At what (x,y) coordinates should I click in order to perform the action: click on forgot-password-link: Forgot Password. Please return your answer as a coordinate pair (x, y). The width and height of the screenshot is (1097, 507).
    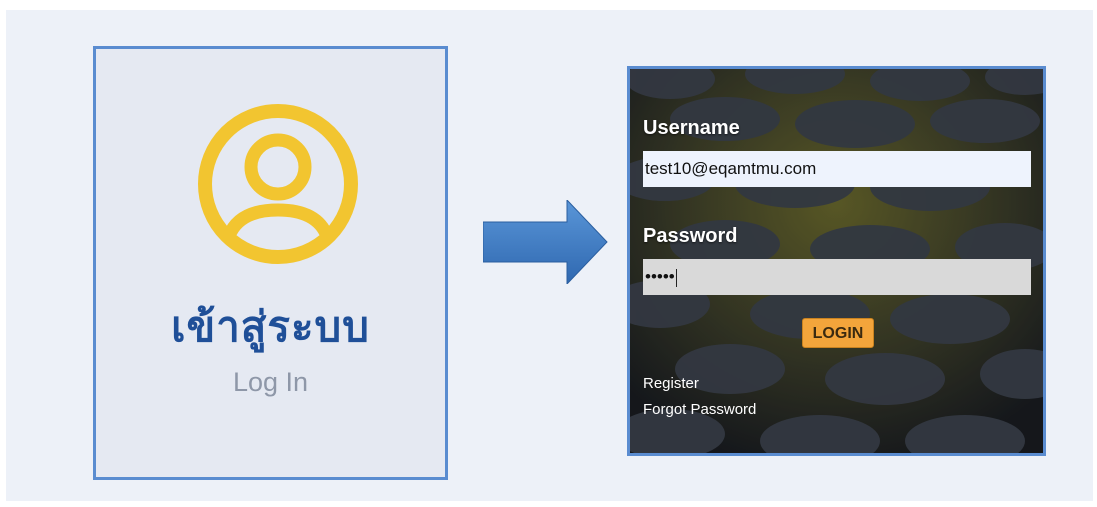
    Looking at the image, I should click on (699, 409).